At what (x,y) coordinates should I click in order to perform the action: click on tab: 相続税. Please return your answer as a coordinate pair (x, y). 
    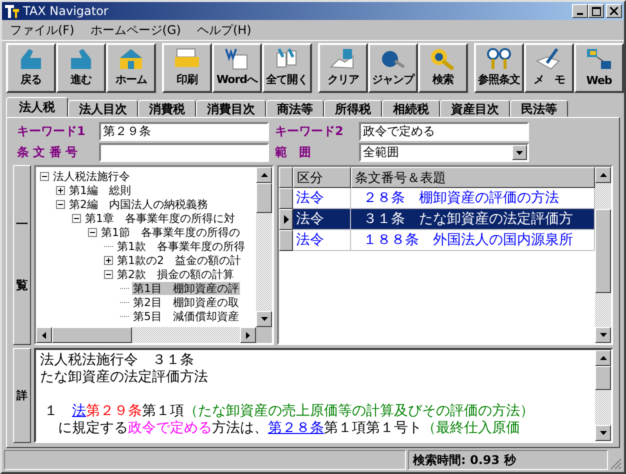
    Looking at the image, I should click on (411, 108).